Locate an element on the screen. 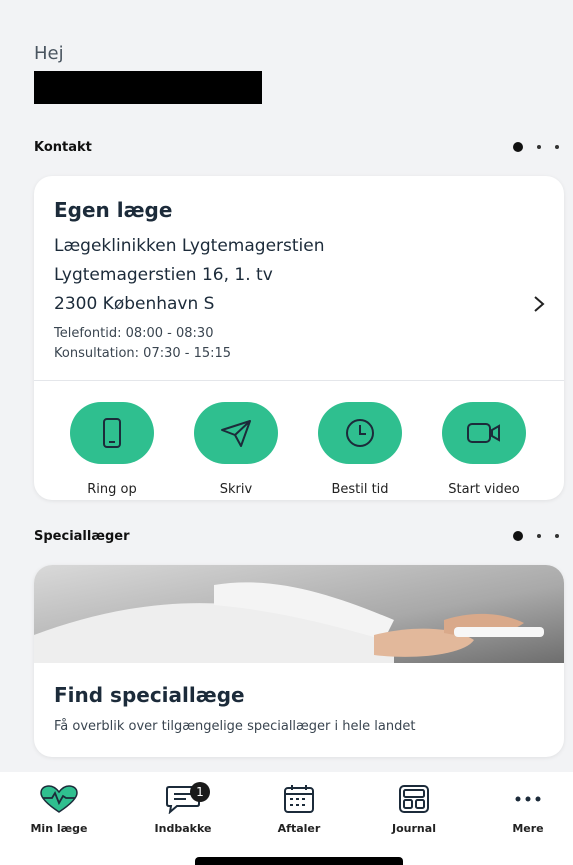 This screenshot has height=865, width=573. phone-hours: Telefontid: 08:00 - 08:30 is located at coordinates (134, 333).